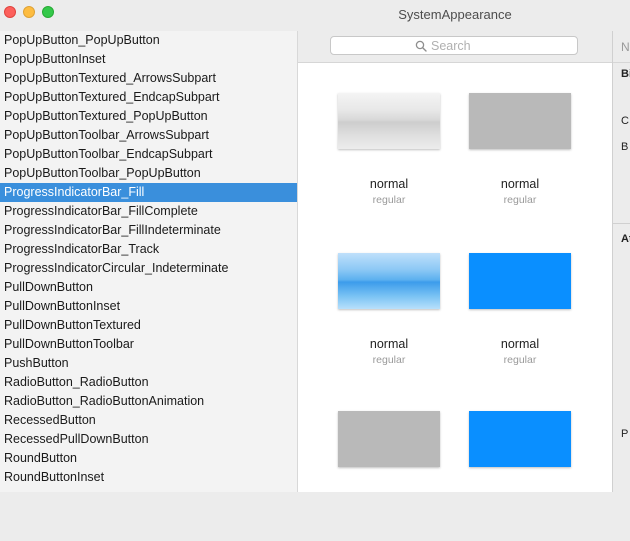  Describe the element at coordinates (148, 458) in the screenshot. I see `sidebar-item: RoundButton` at that location.